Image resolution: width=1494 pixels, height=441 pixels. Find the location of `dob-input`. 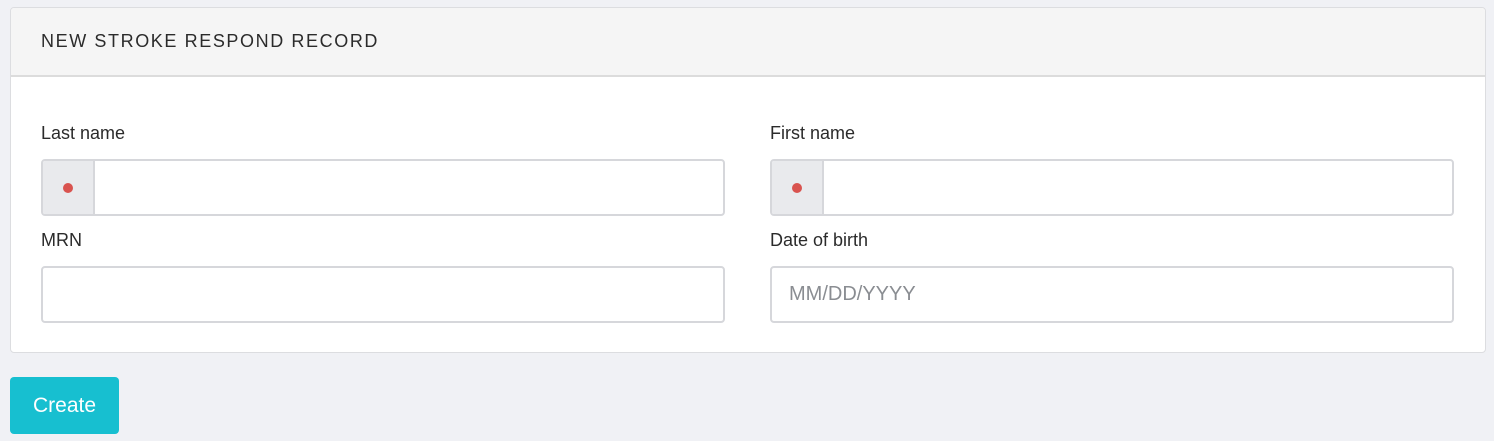

dob-input is located at coordinates (1112, 294).